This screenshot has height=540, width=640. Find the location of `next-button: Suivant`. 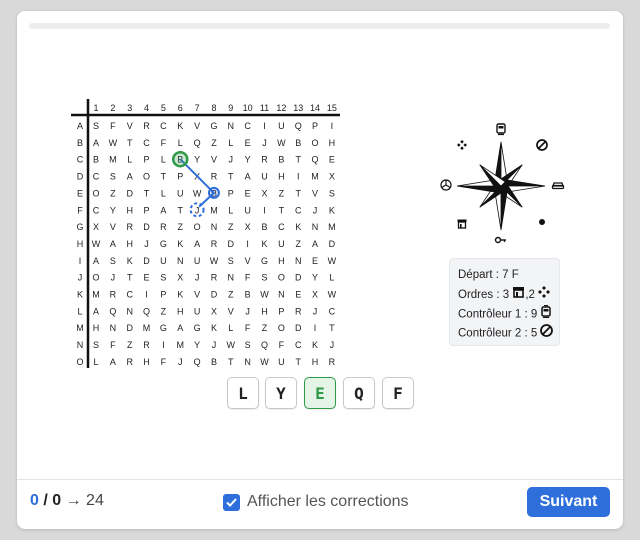

next-button: Suivant is located at coordinates (568, 502).